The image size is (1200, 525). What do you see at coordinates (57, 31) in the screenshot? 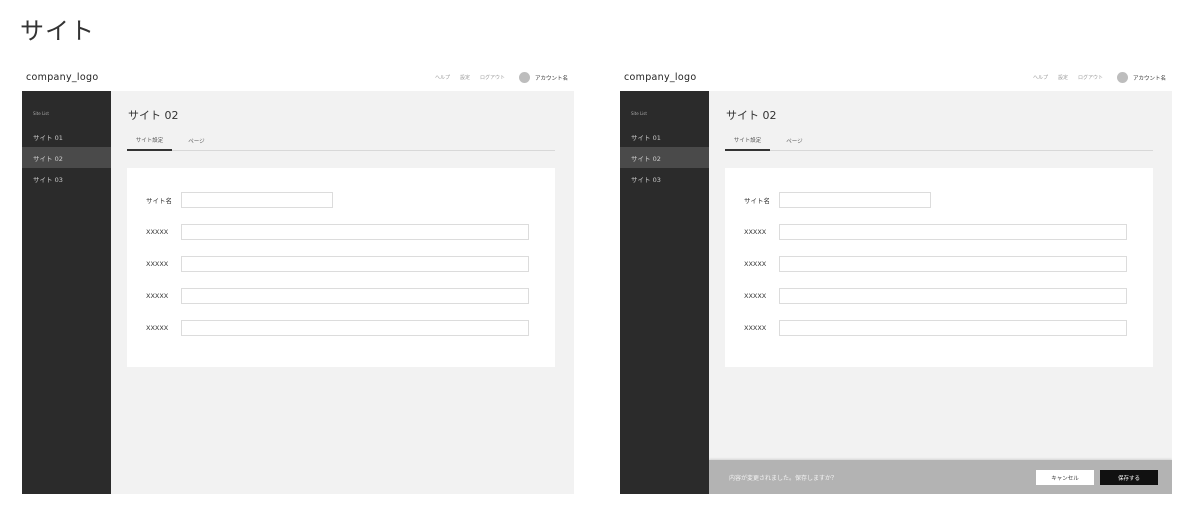
I see `page-title: サイト` at bounding box center [57, 31].